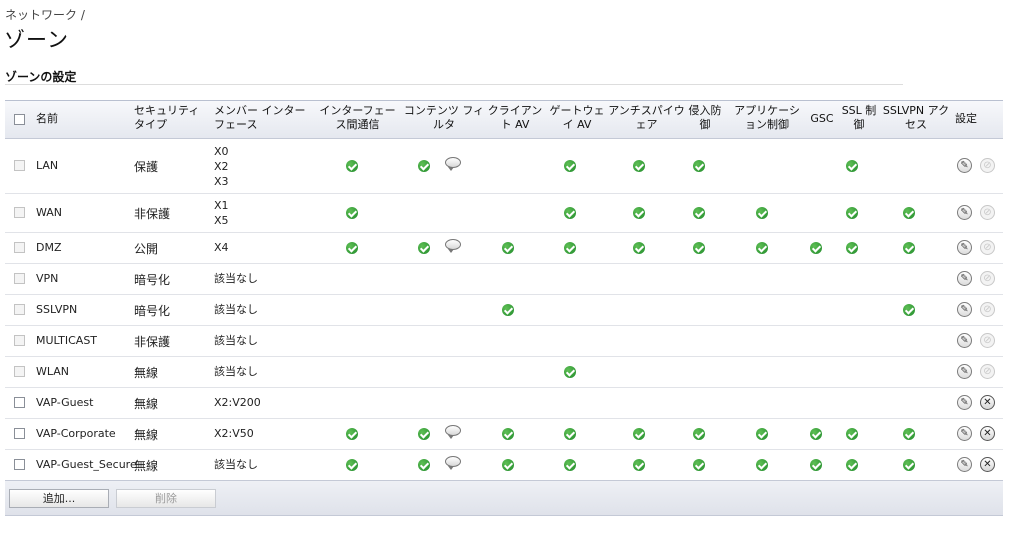  What do you see at coordinates (152, 213) in the screenshot?
I see `security-type: 非保護` at bounding box center [152, 213].